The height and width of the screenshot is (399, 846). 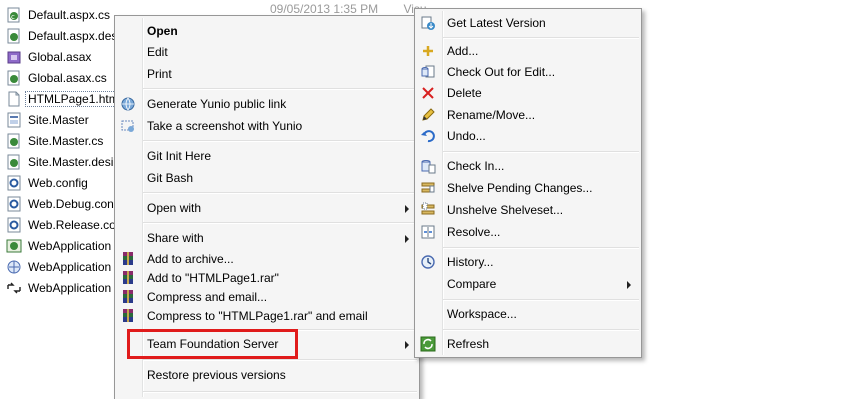 What do you see at coordinates (157, 52) in the screenshot?
I see `menu-item-label: Edit` at bounding box center [157, 52].